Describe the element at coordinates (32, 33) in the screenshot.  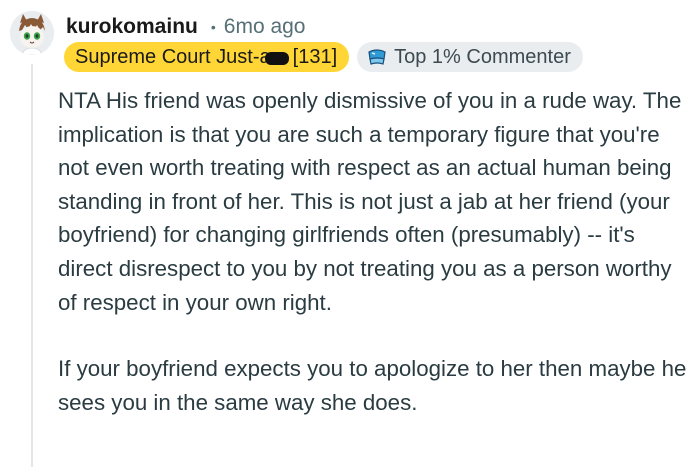
I see `avatar` at that location.